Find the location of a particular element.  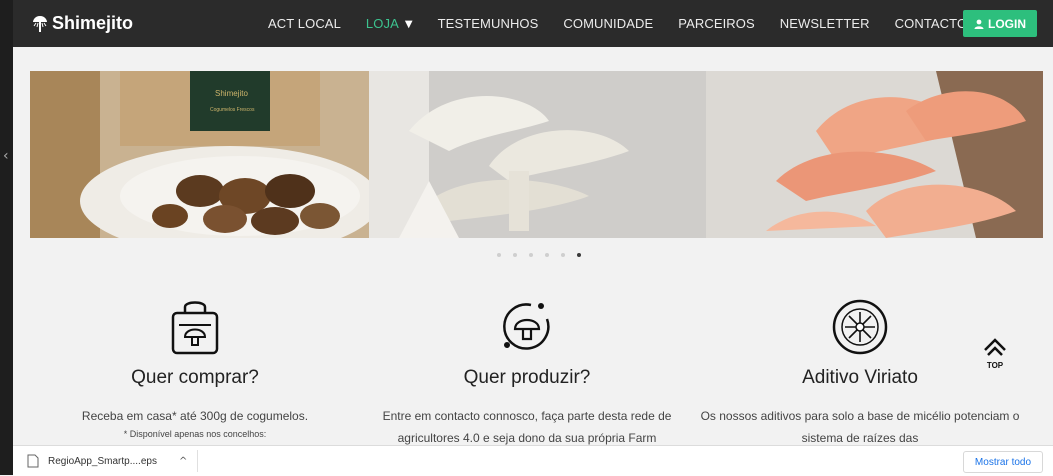

carousel-dots is located at coordinates (545, 255).